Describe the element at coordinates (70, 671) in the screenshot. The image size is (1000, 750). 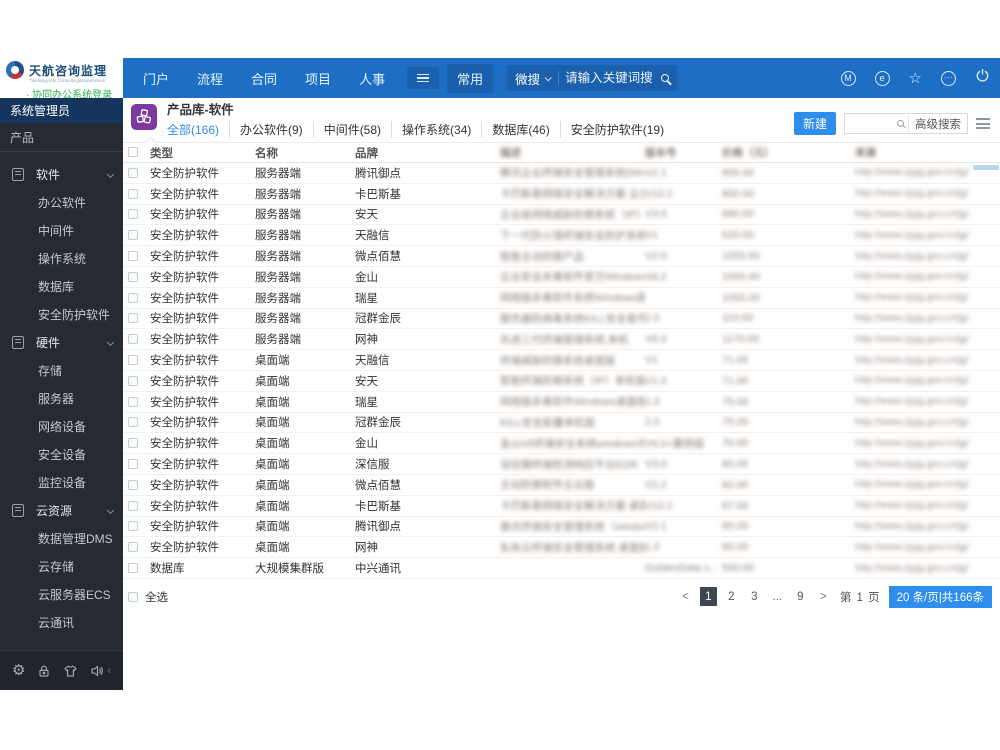
I see `theme-icon` at that location.